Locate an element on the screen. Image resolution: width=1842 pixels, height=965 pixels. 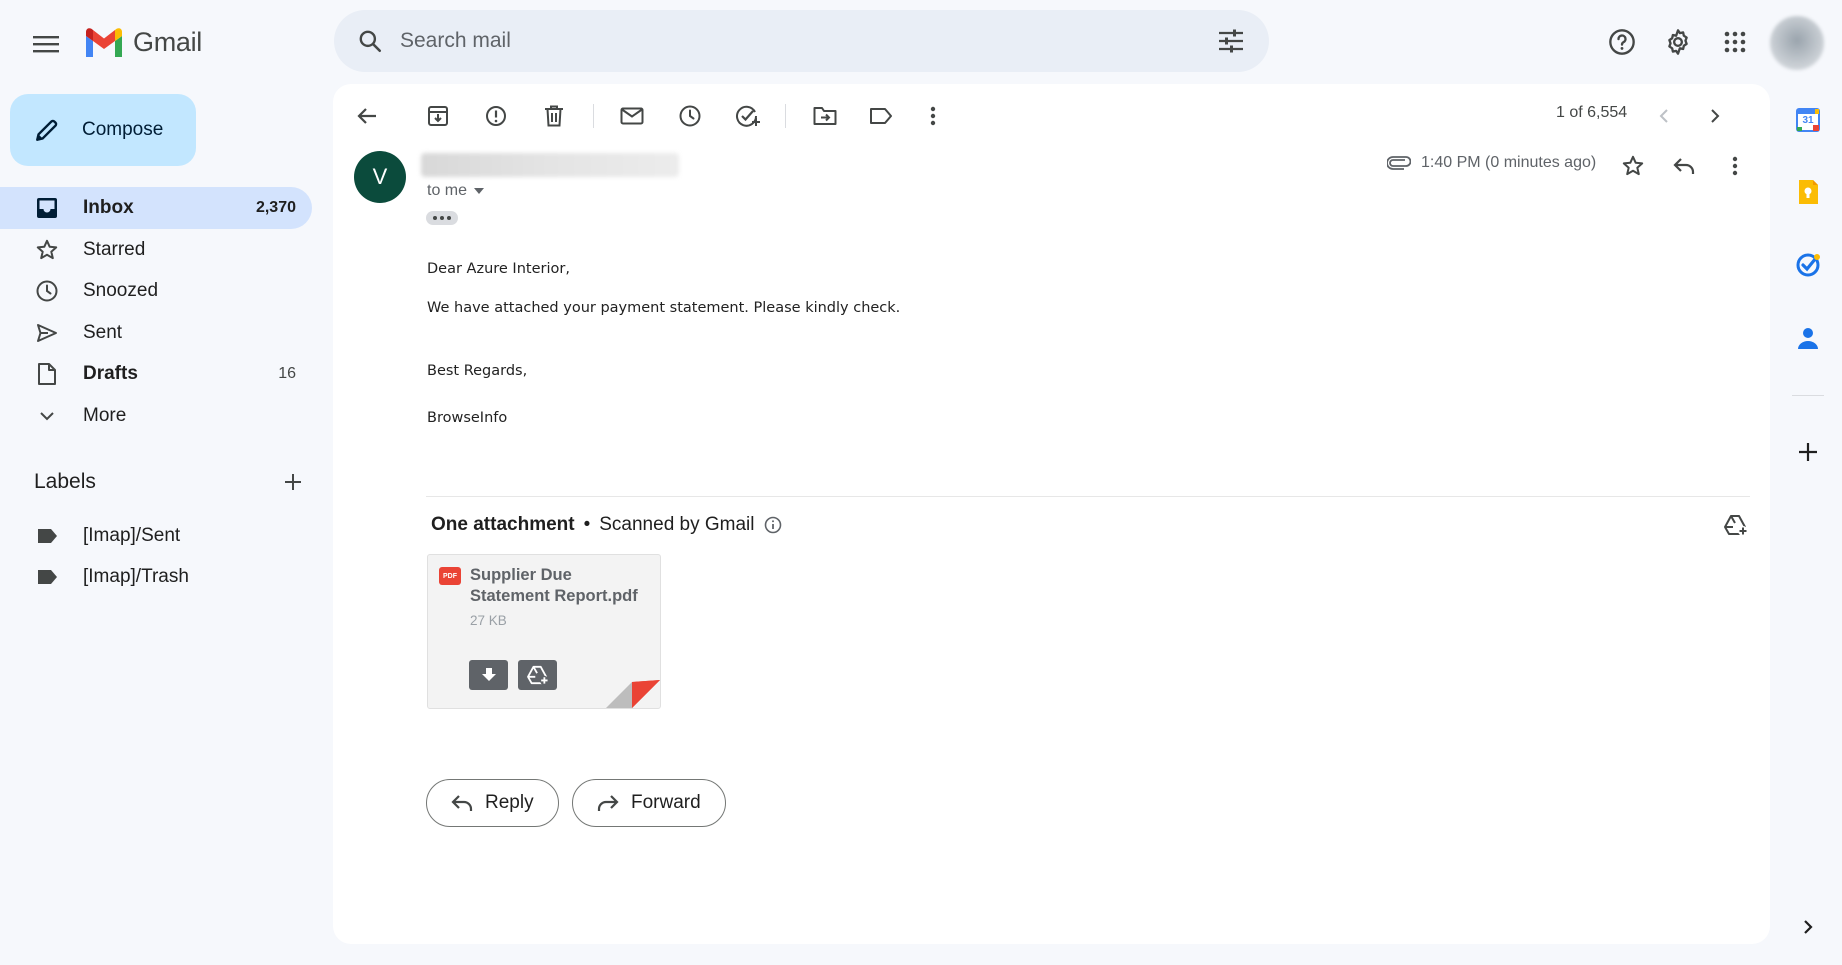
newer-button is located at coordinates (1664, 116).